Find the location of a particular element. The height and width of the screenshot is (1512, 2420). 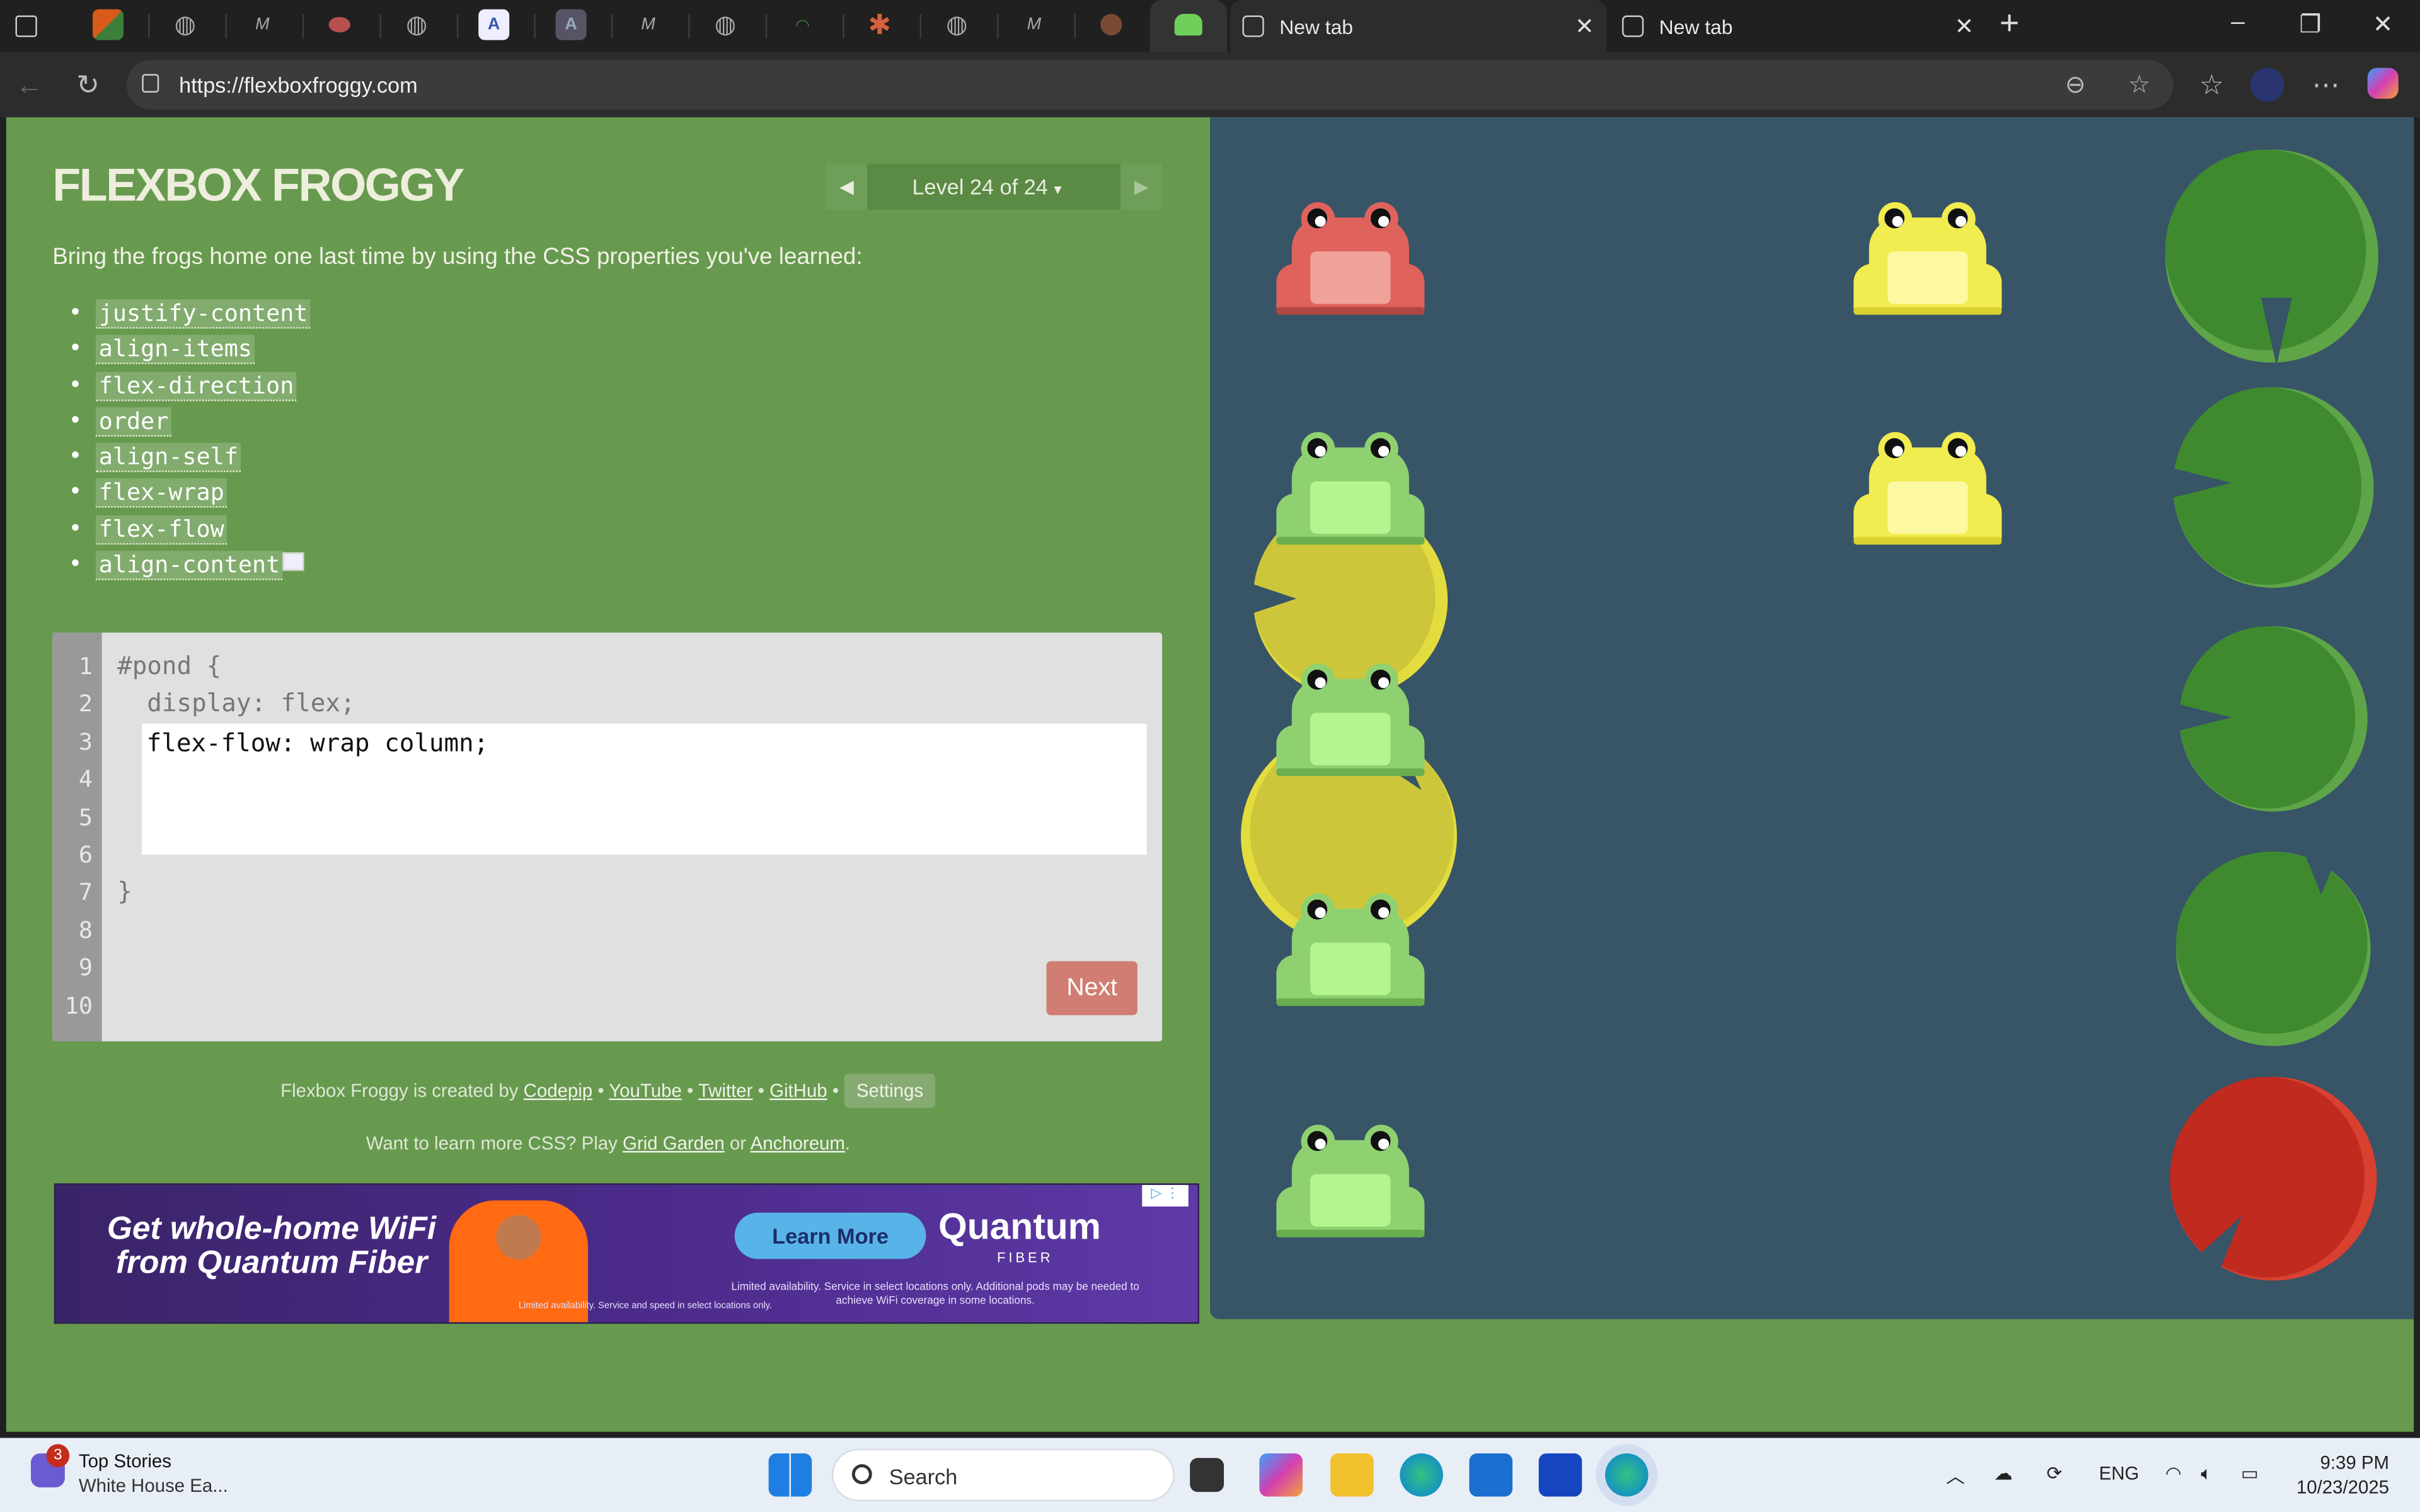

tab-new-tab-2: New tab ✕ is located at coordinates (1798, 26).